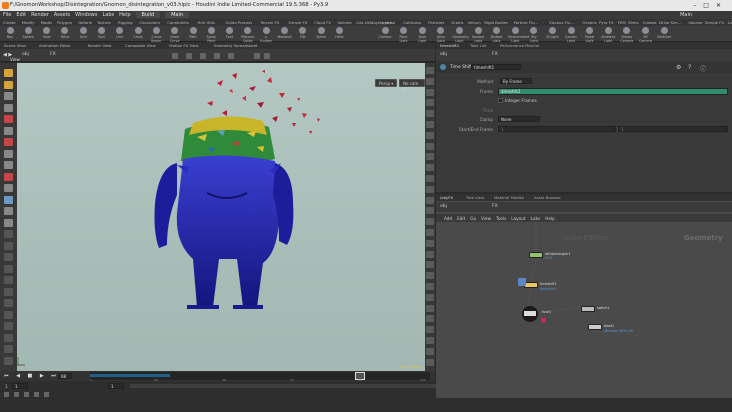 Image resolution: width=732 pixels, height=412 pixels. Describe the element at coordinates (571, 35) in the screenshot. I see `shelf-tool: Caustic Light` at that location.